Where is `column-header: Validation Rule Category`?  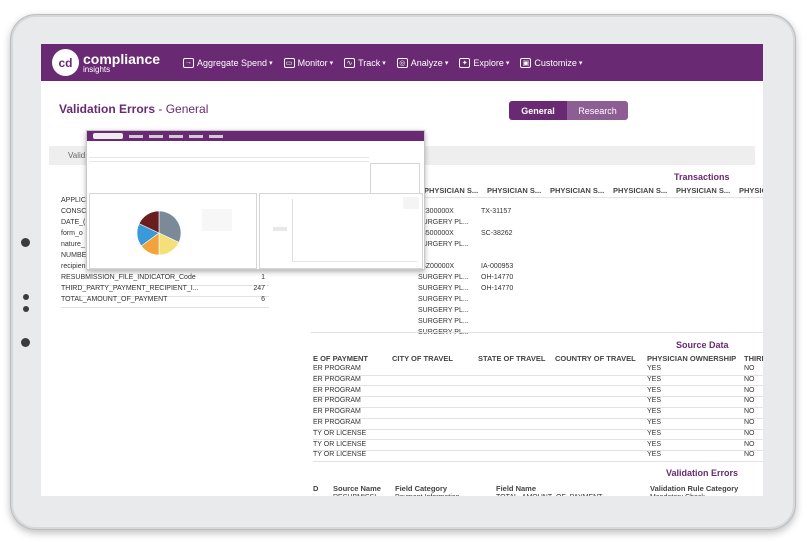
column-header: Validation Rule Category is located at coordinates (694, 488).